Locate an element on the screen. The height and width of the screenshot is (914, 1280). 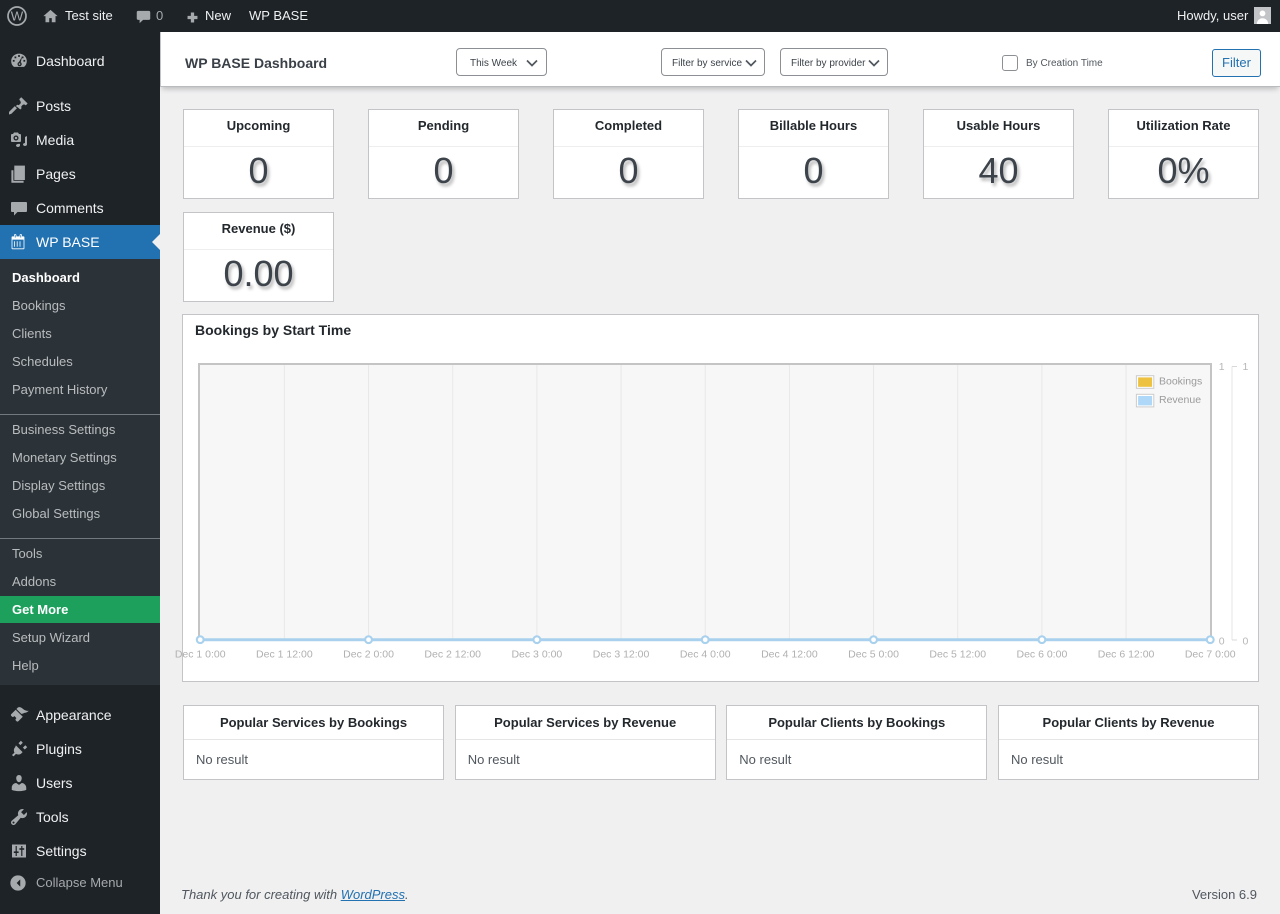
svg-text: Revenue is located at coordinates (1180, 400).